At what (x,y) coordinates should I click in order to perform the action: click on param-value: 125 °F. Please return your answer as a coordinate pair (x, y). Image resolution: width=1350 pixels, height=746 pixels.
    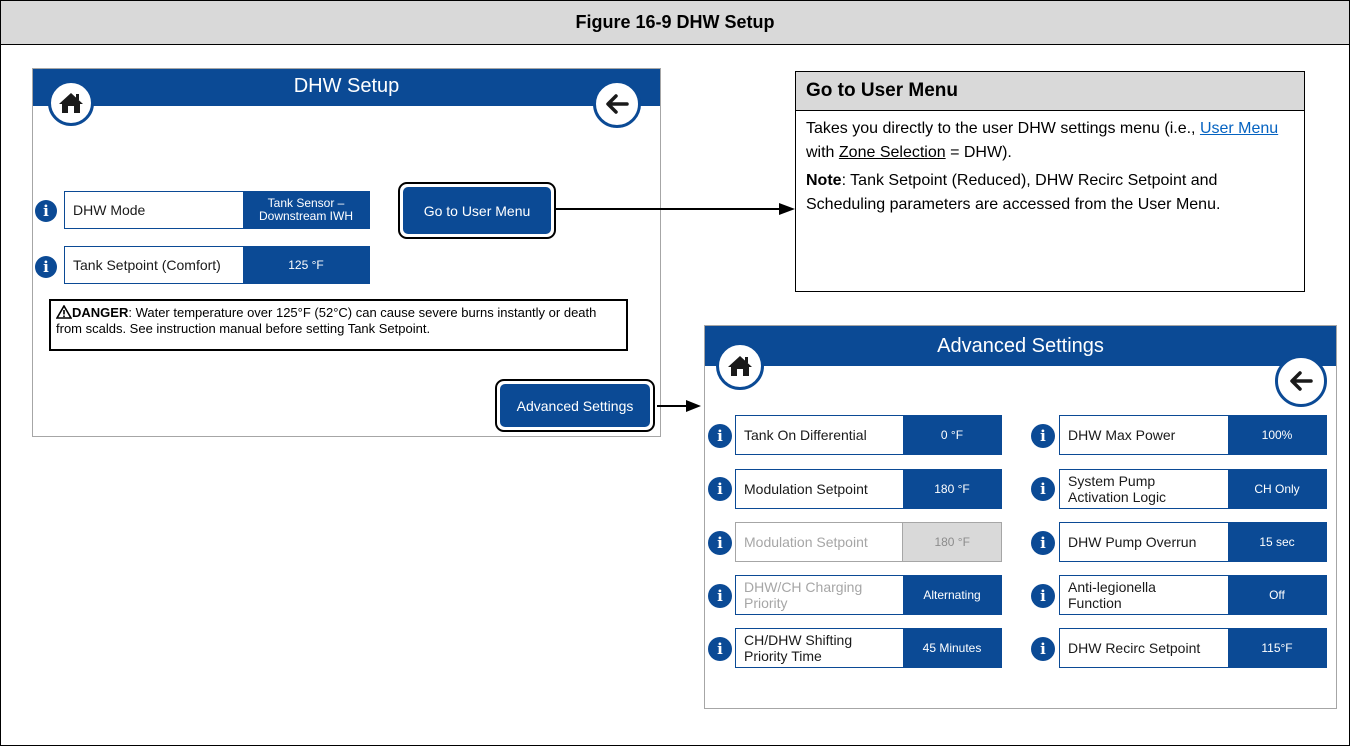
    Looking at the image, I should click on (306, 265).